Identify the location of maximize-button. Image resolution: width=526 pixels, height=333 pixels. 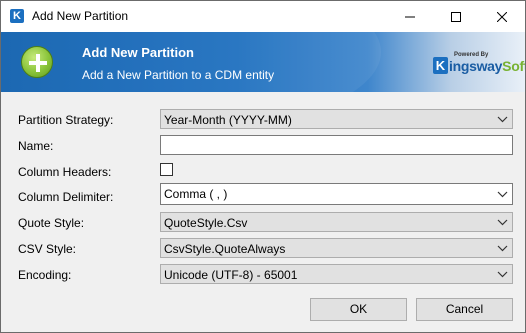
(456, 16).